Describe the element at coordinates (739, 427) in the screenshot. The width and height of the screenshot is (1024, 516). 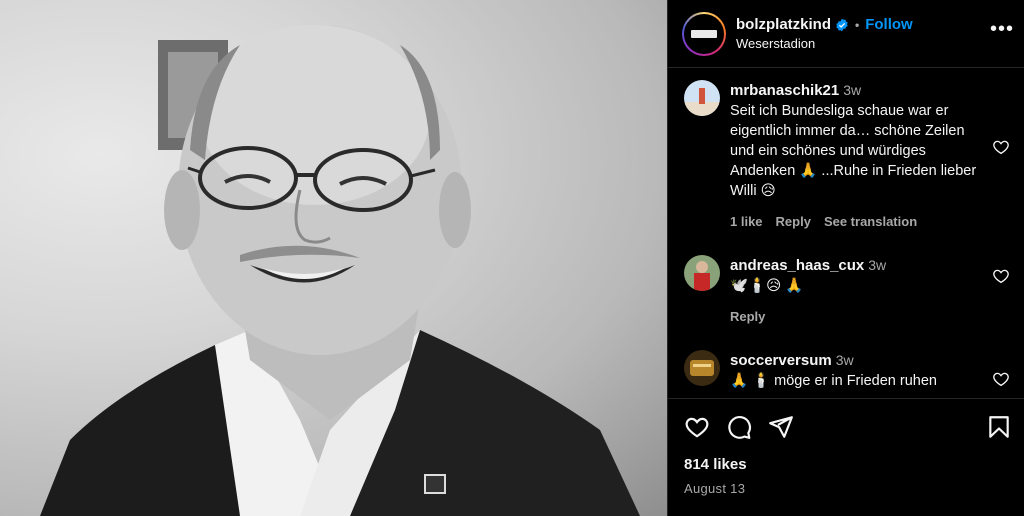
I see `comment-icon` at that location.